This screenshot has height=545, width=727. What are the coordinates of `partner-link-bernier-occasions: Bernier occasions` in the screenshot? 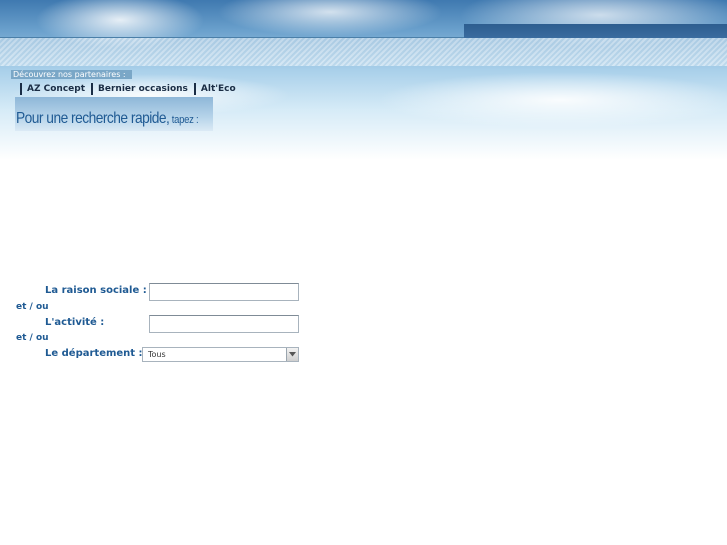 It's located at (142, 89).